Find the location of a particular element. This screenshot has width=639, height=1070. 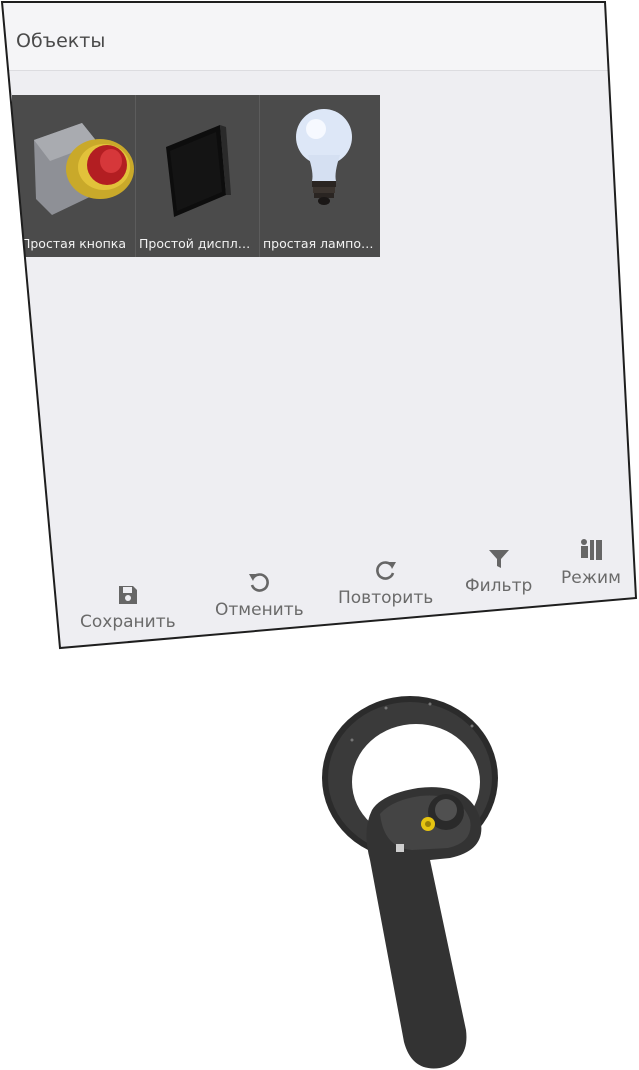

red-button-icon is located at coordinates (84, 169).